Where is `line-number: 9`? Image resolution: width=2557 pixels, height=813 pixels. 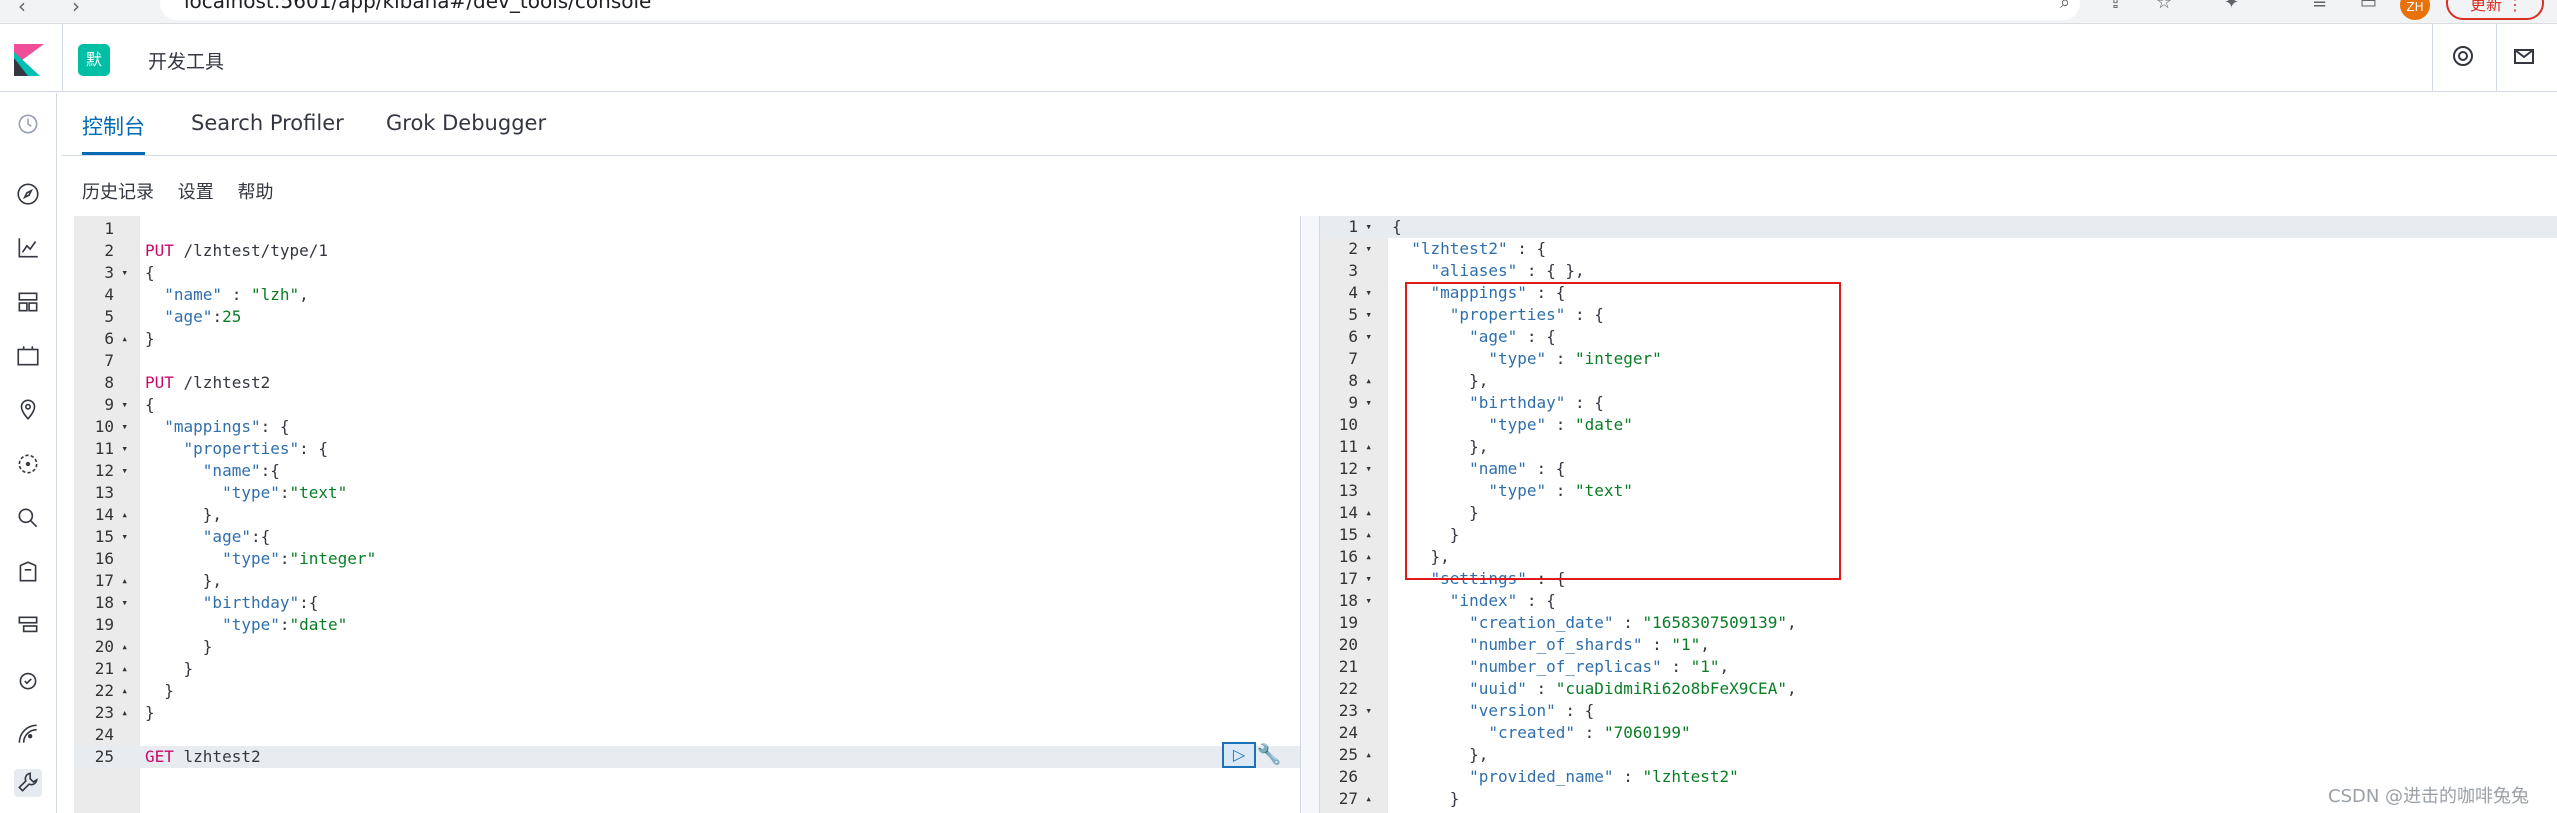
line-number: 9 is located at coordinates (109, 404).